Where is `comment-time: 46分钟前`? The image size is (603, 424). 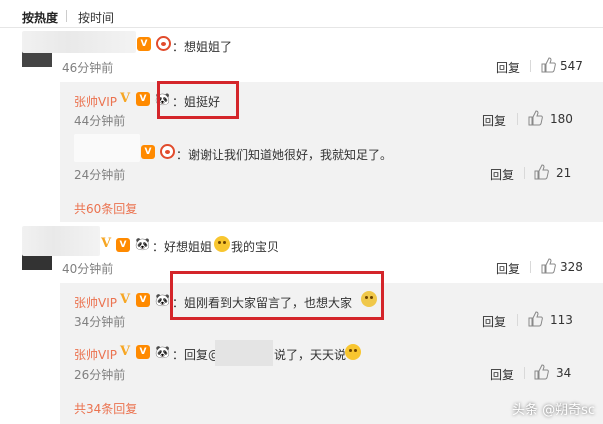
comment-time: 46分钟前 is located at coordinates (88, 68).